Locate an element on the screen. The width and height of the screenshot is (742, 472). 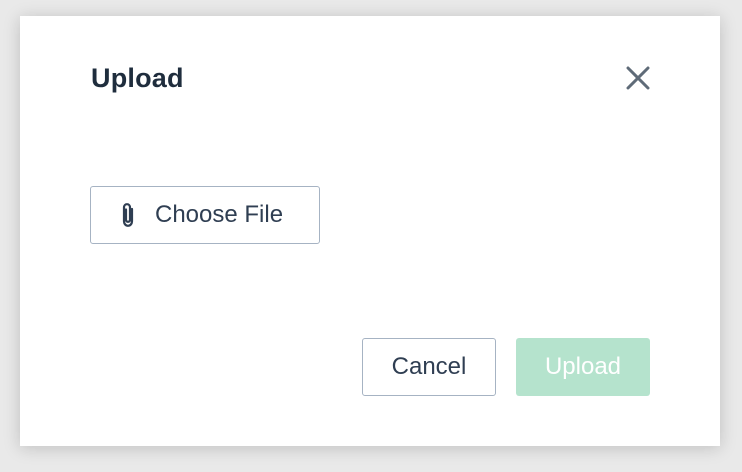
cancel-button: Cancel is located at coordinates (429, 367).